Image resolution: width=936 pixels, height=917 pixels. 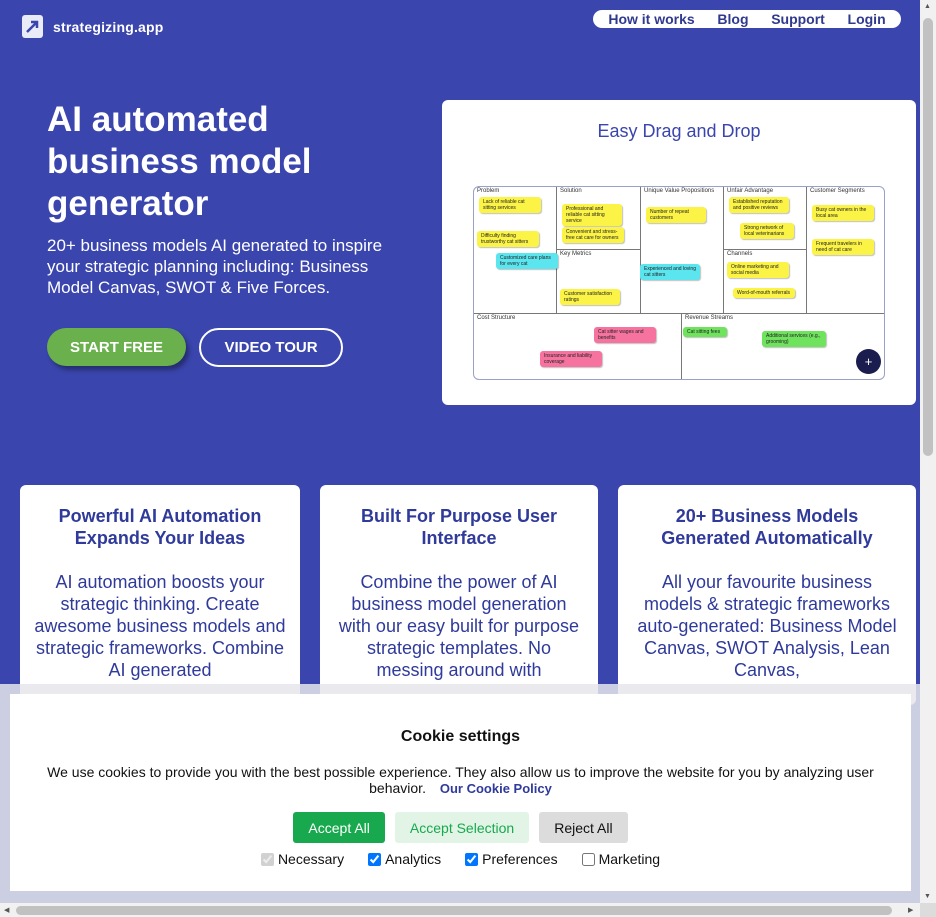 What do you see at coordinates (116, 347) in the screenshot?
I see `start-free-button: START FREE` at bounding box center [116, 347].